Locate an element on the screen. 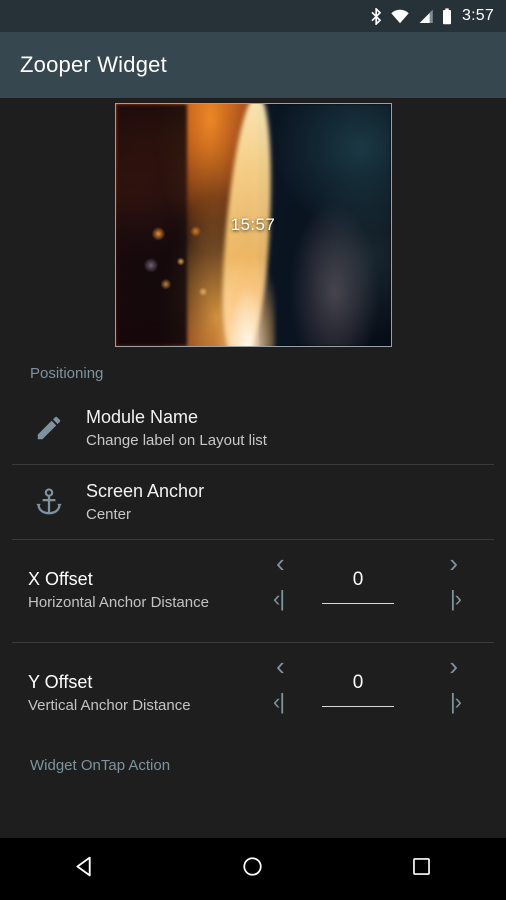 This screenshot has height=900, width=506. x-offset-decrement-small-icon: ‹ is located at coordinates (280, 563).